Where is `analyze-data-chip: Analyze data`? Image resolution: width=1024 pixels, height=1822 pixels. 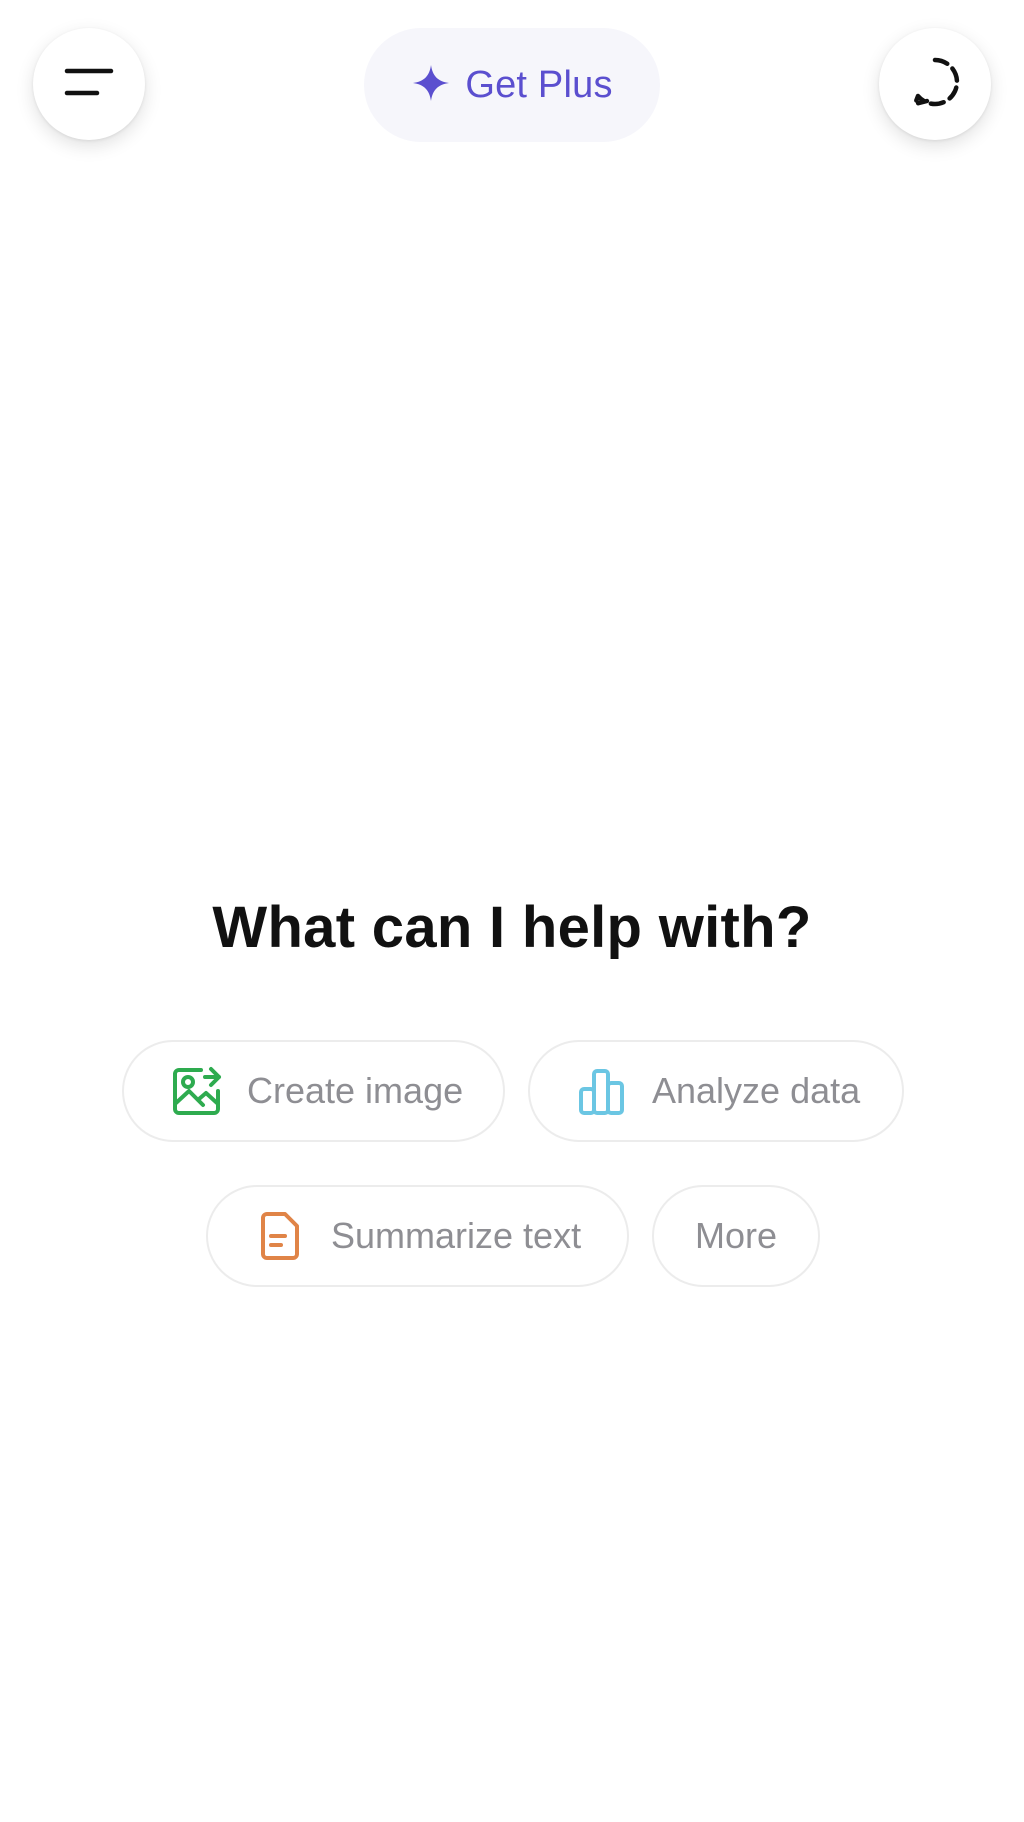
analyze-data-chip: Analyze data is located at coordinates (716, 1091).